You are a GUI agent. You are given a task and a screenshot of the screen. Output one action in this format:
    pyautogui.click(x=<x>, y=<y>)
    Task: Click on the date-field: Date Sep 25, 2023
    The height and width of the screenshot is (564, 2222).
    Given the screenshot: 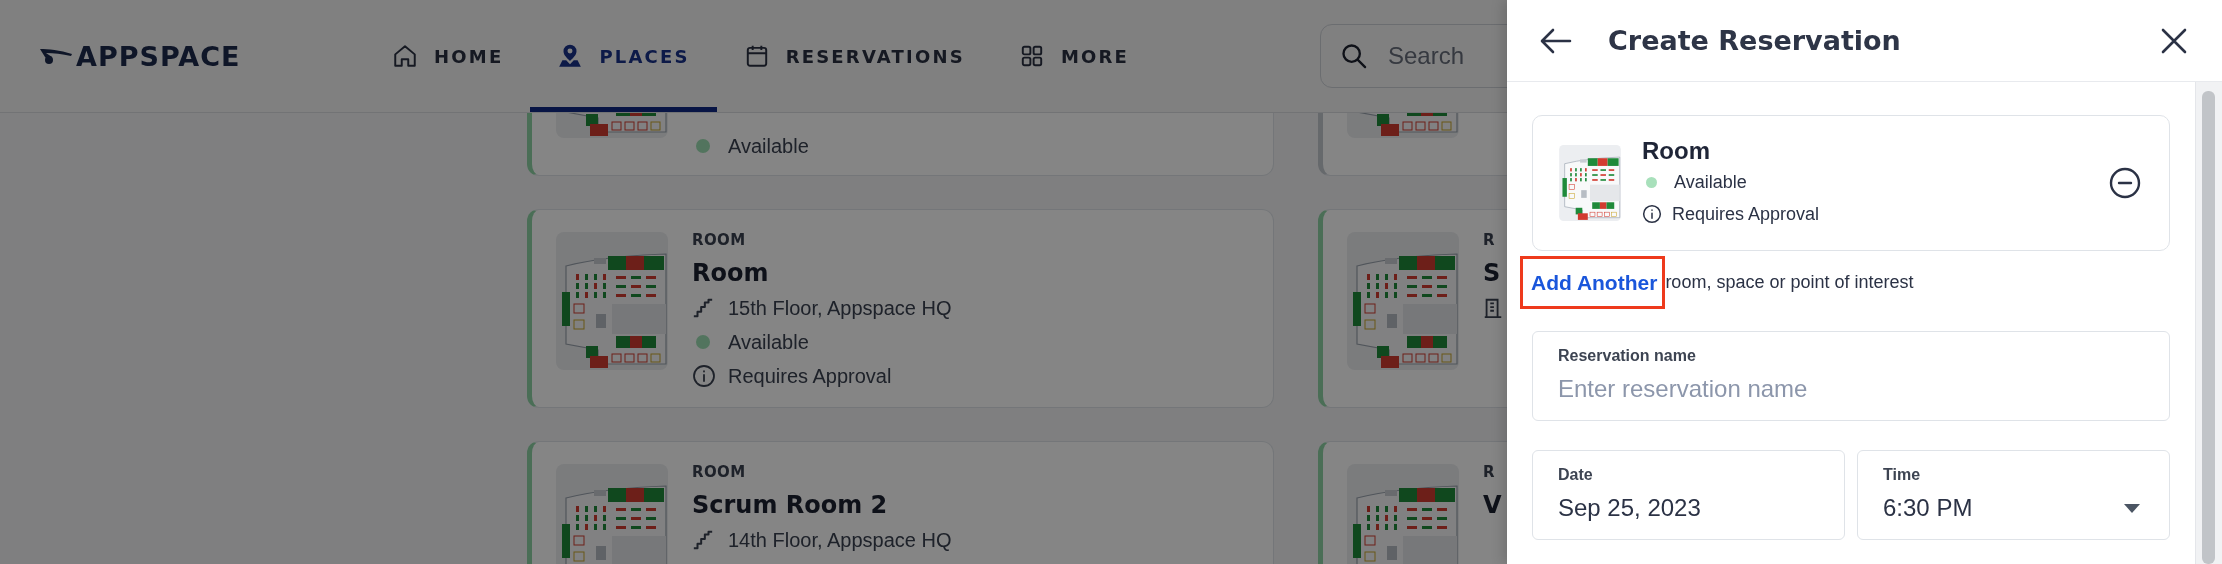 What is the action you would take?
    pyautogui.click(x=1688, y=495)
    